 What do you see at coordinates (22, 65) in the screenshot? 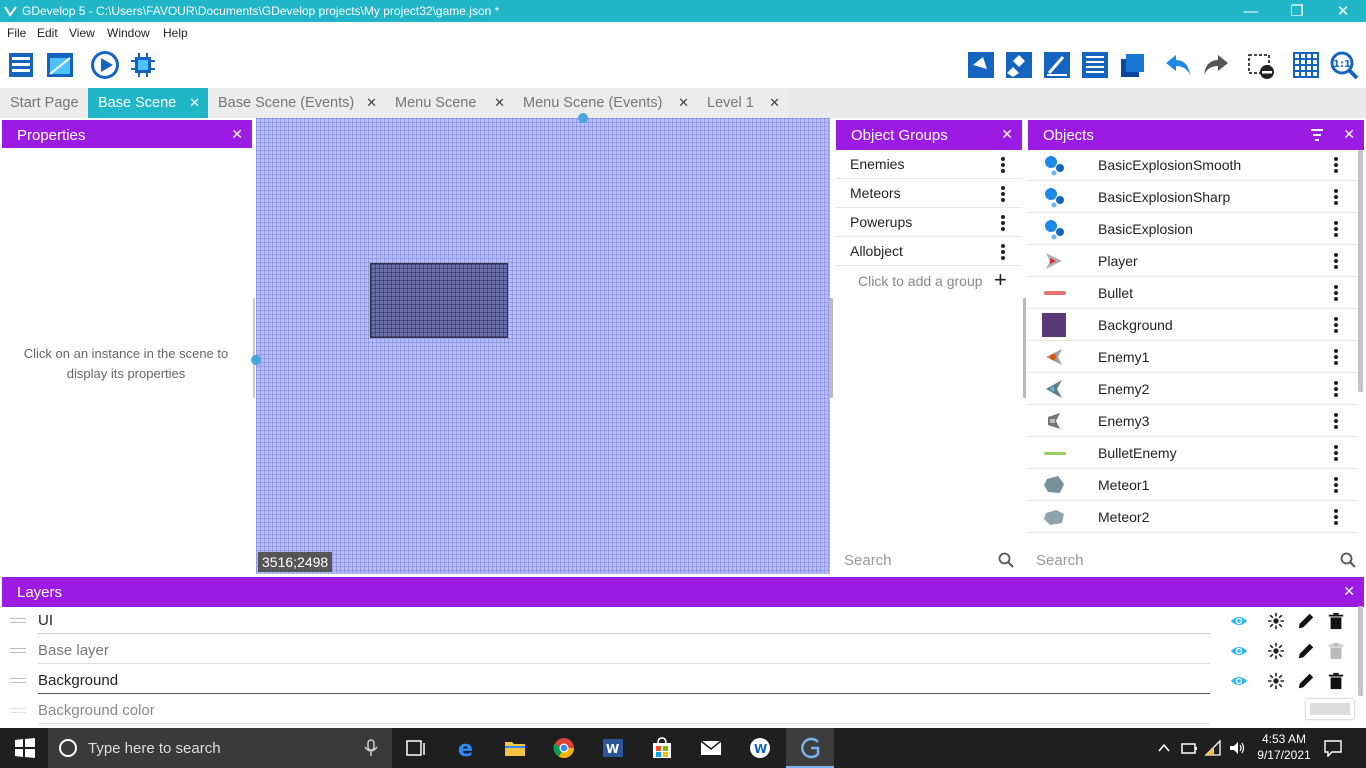
I see `project-manager-icon` at bounding box center [22, 65].